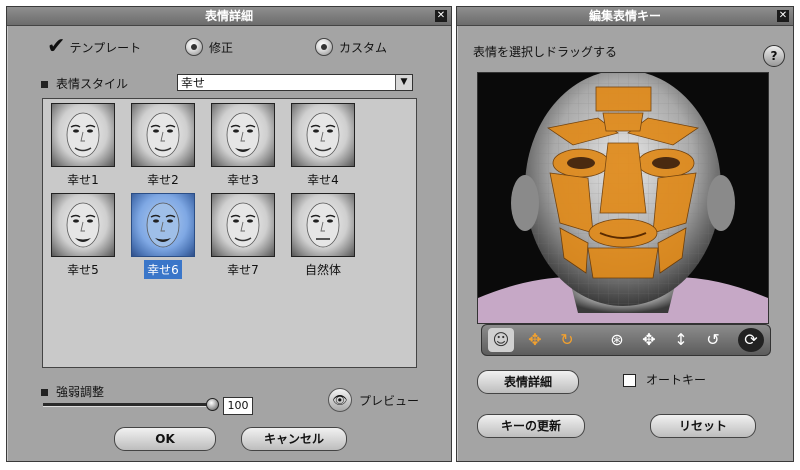  What do you see at coordinates (676, 380) in the screenshot?
I see `autokey-label: オートキー` at bounding box center [676, 380].